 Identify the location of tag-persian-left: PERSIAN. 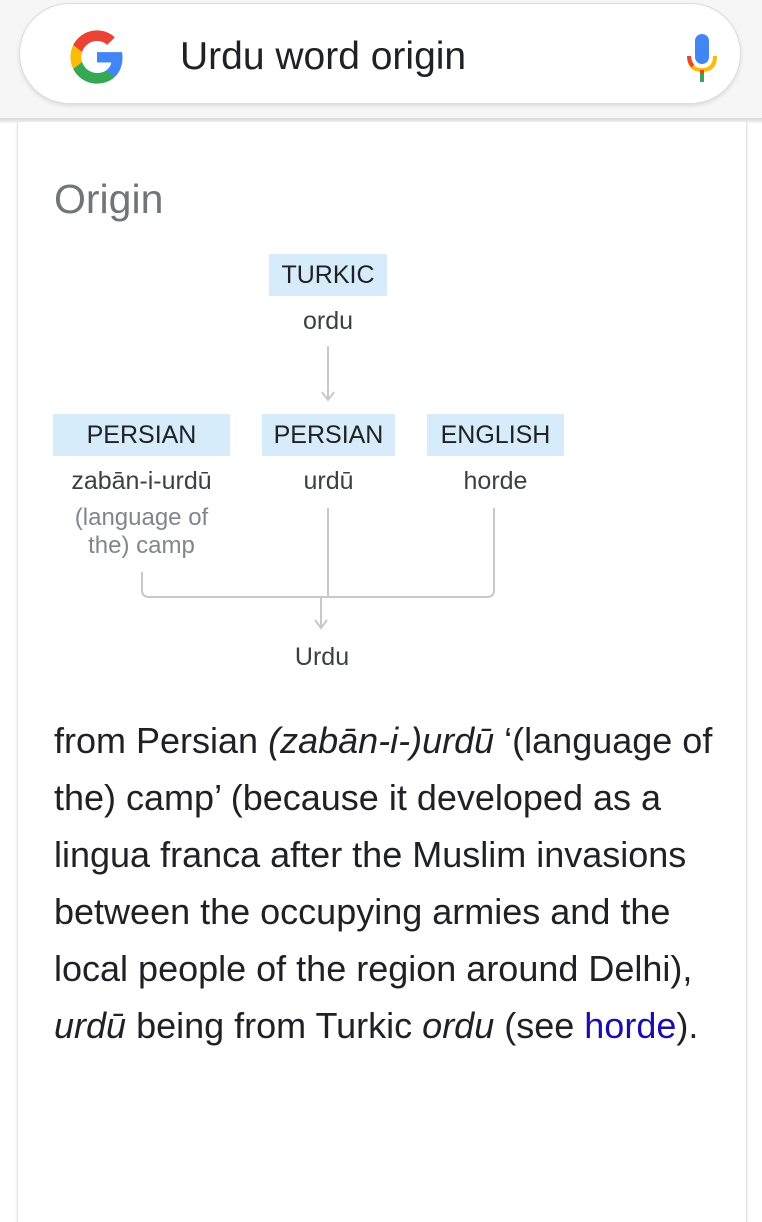
(141, 435).